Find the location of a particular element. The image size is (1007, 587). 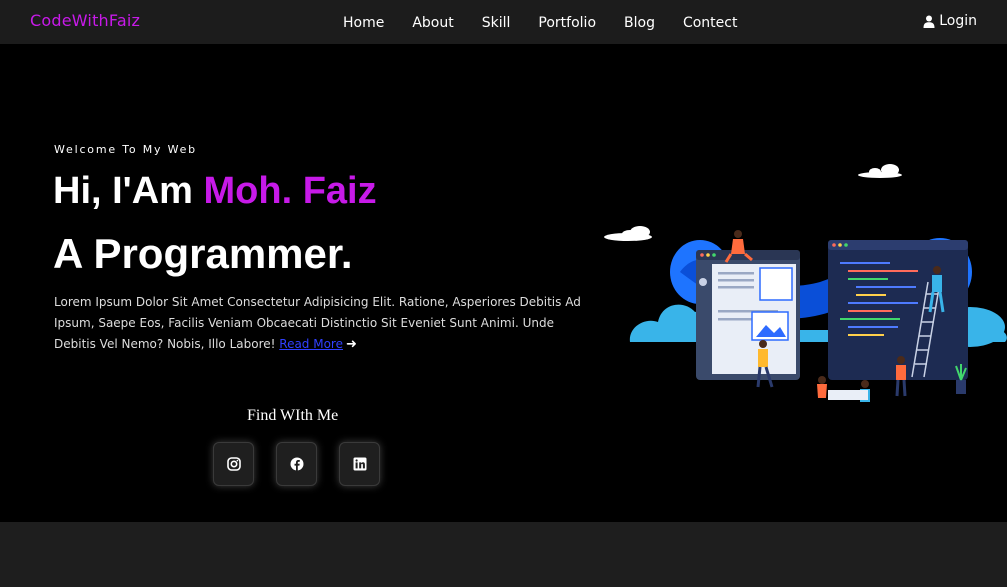

nav-contect: Contect is located at coordinates (710, 22).